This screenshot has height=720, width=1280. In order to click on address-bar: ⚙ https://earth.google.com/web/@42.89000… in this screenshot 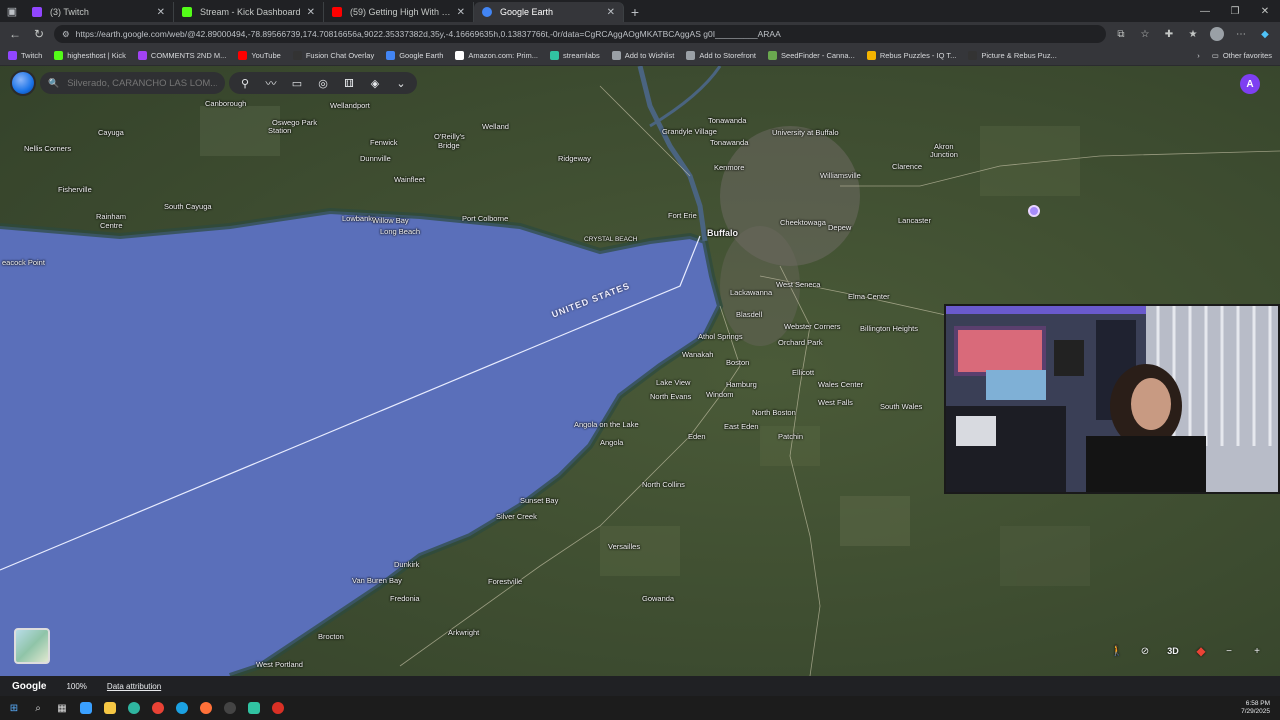, I will do `click(580, 34)`.